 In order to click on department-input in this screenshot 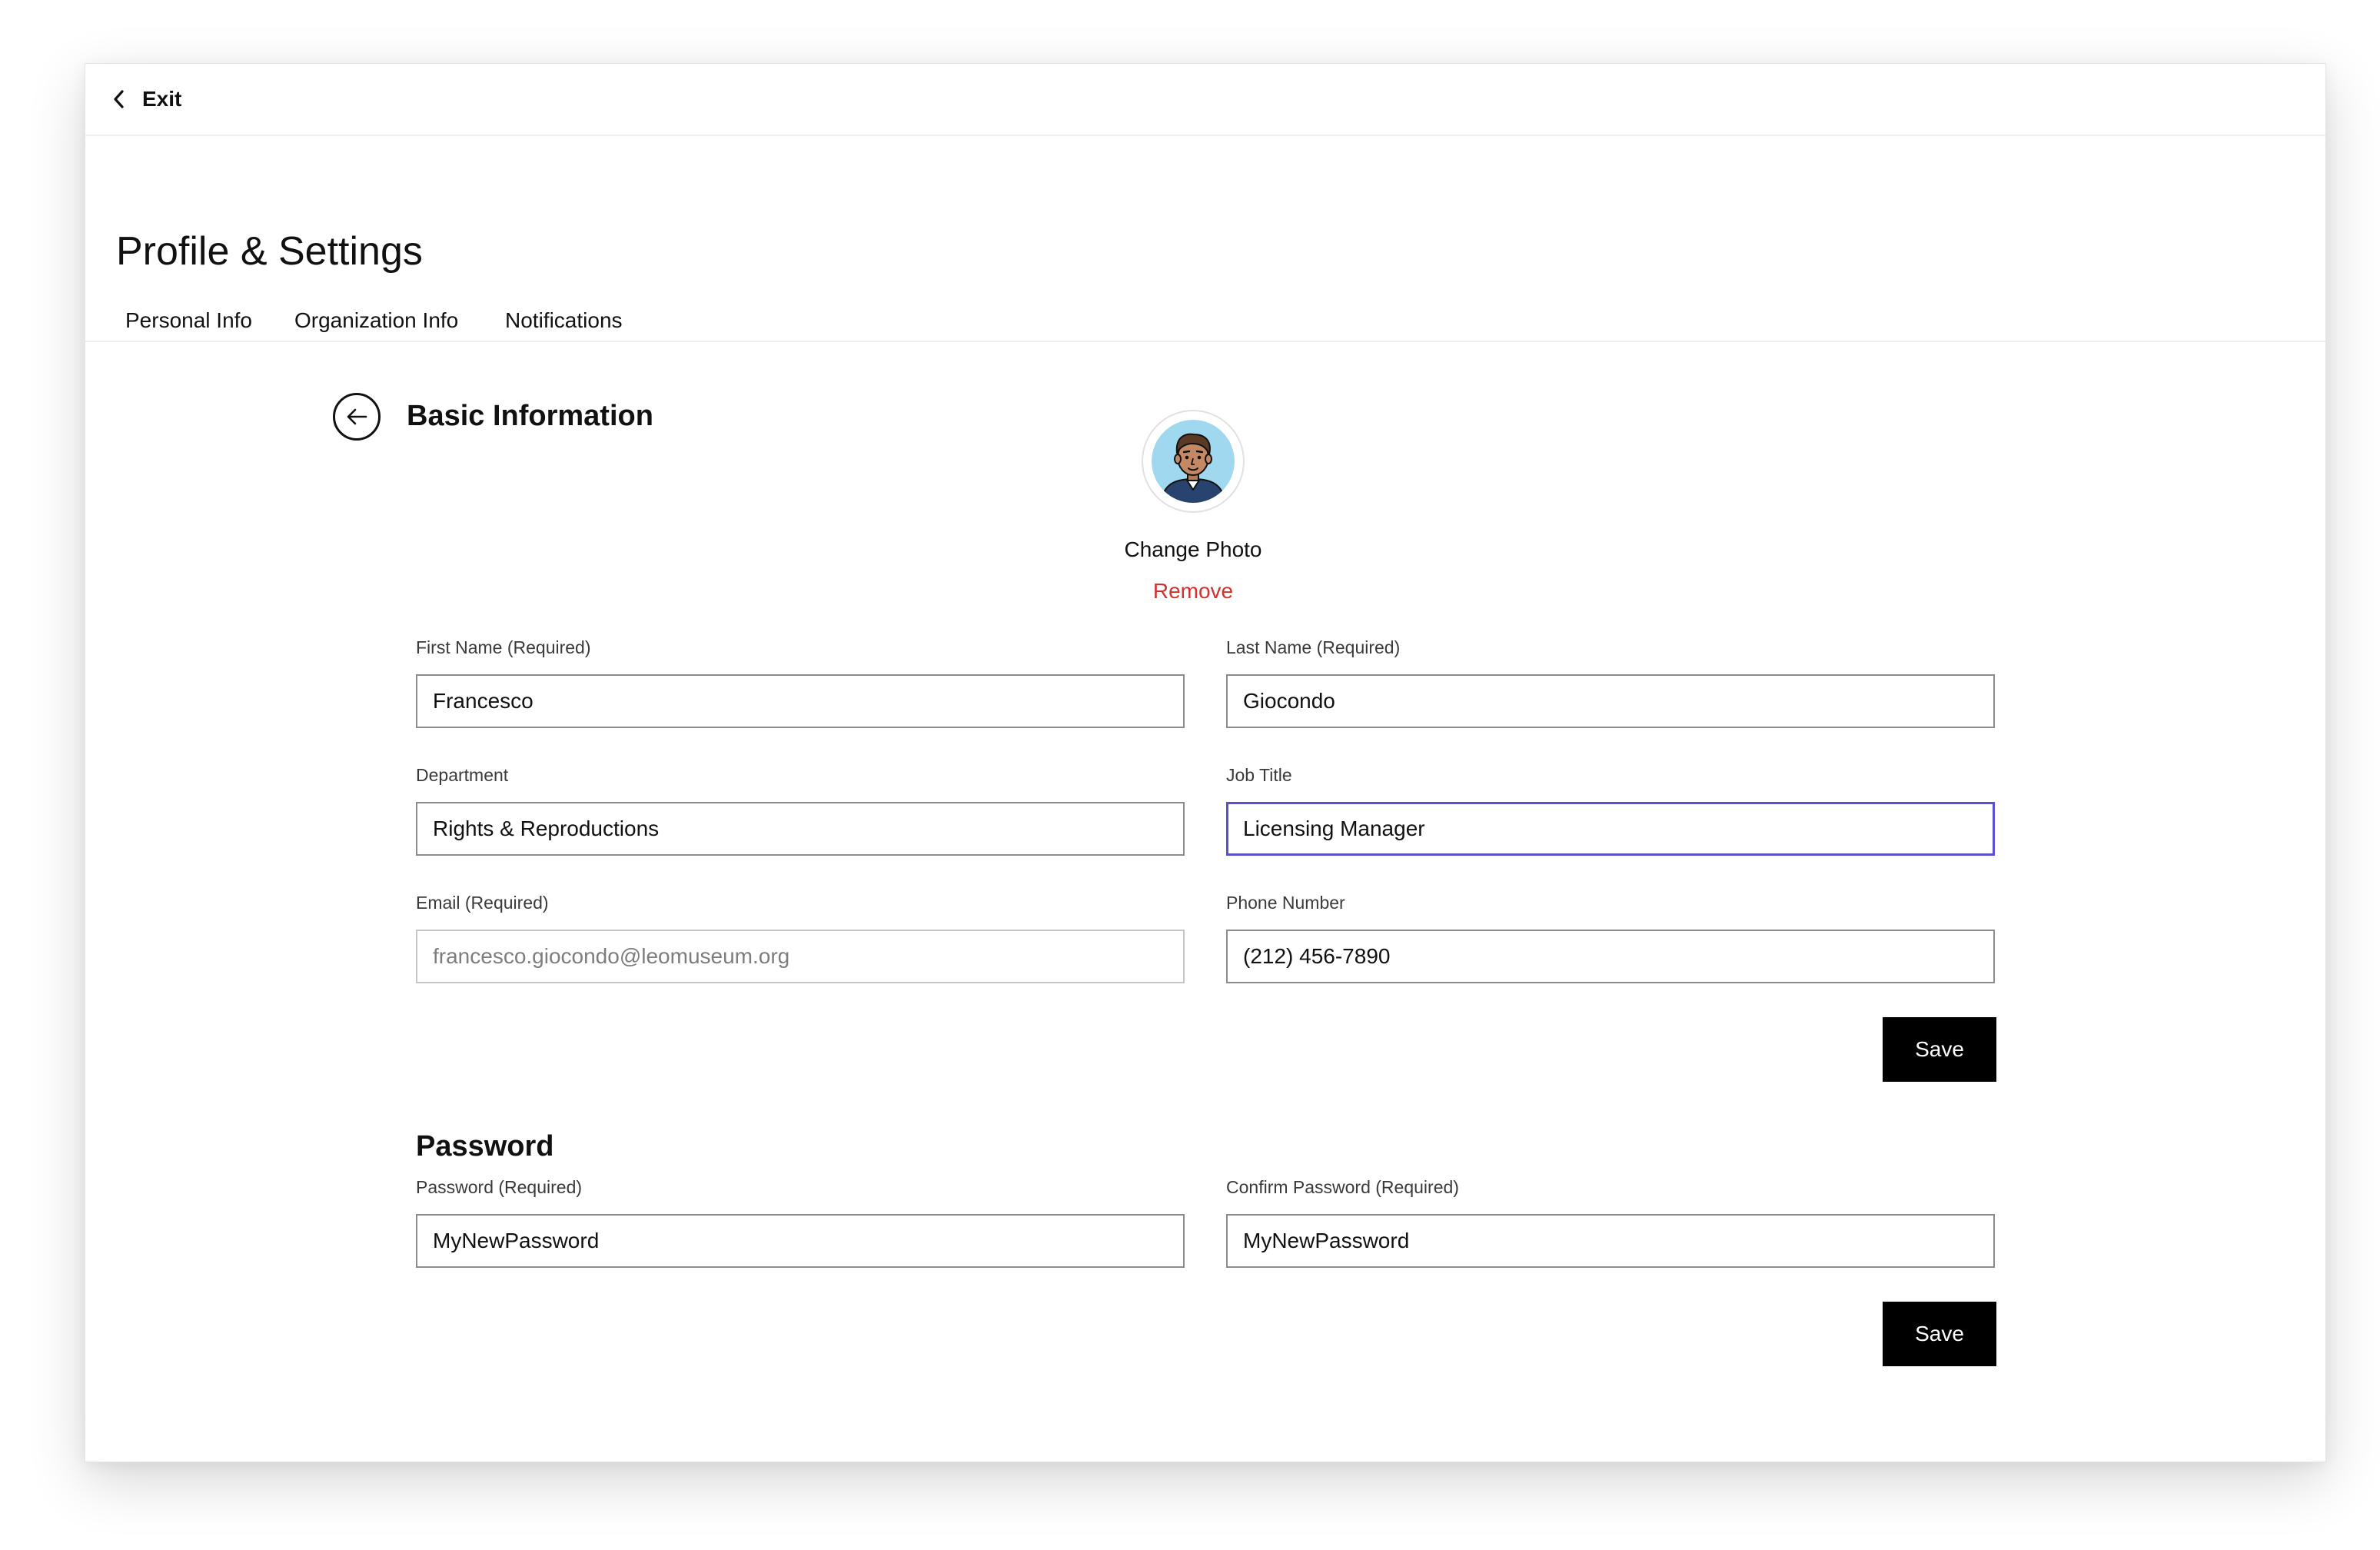, I will do `click(800, 829)`.